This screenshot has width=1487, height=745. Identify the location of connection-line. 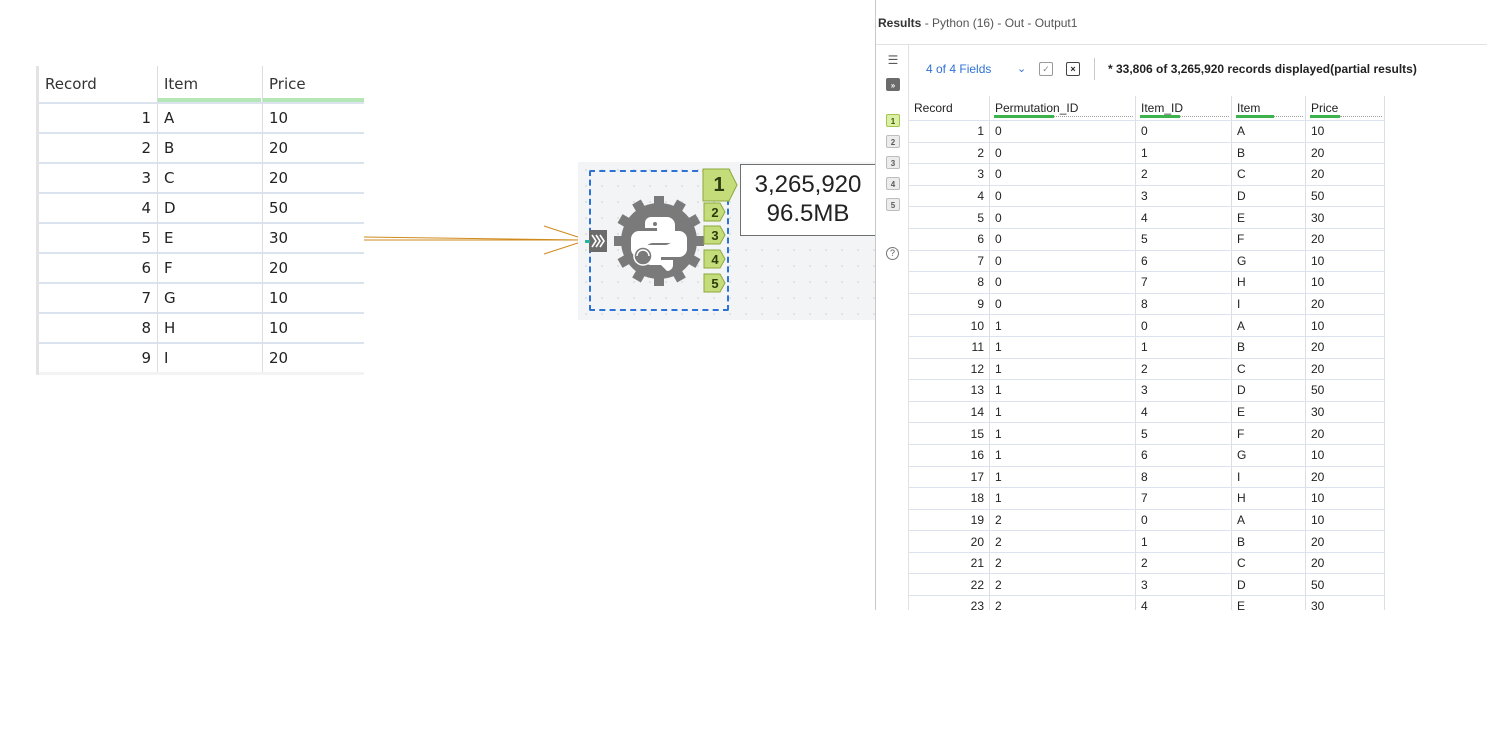
(477, 240).